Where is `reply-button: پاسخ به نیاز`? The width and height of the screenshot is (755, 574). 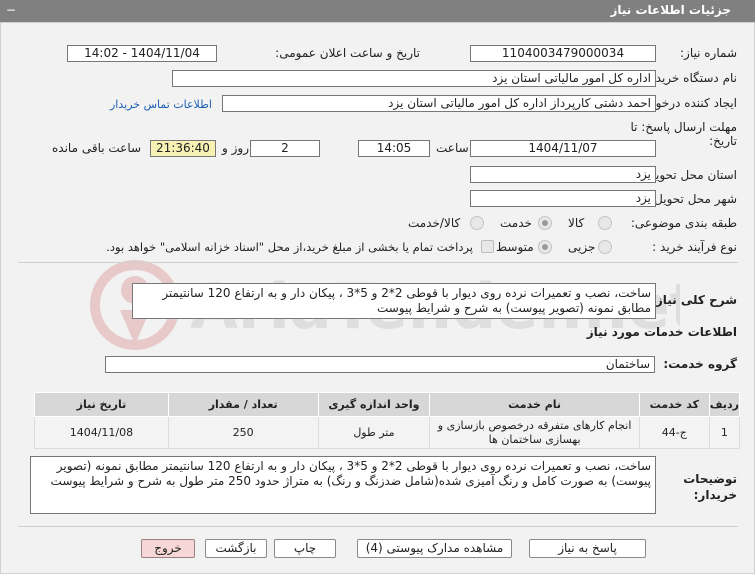 reply-button: پاسخ به نیاز is located at coordinates (587, 548).